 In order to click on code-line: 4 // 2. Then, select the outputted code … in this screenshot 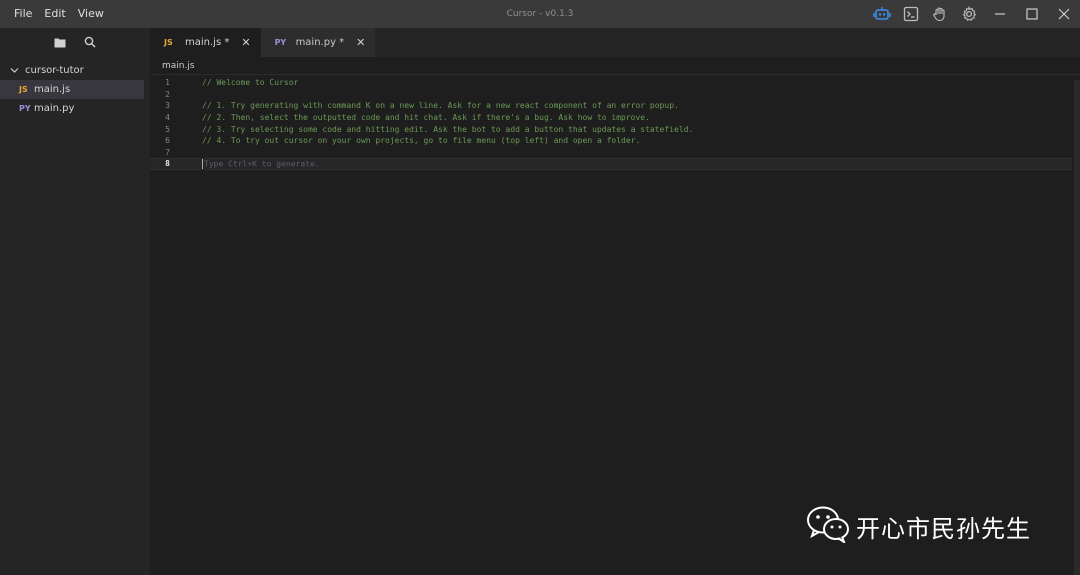, I will do `click(611, 118)`.